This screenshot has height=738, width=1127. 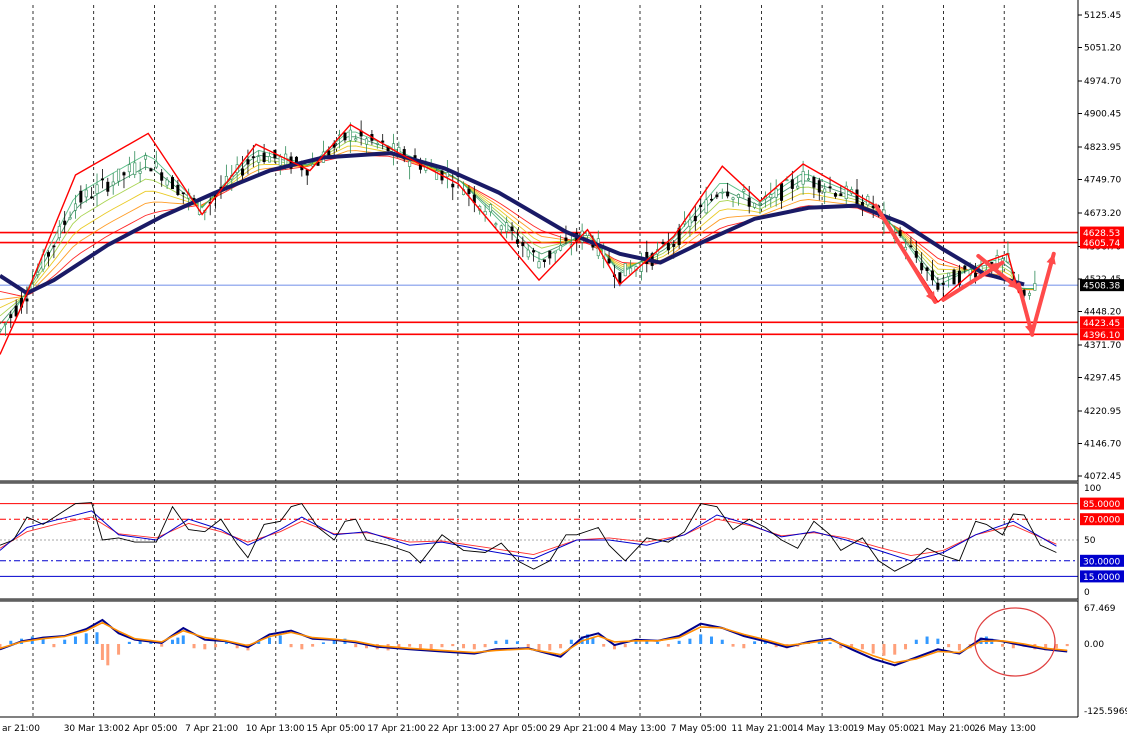 What do you see at coordinates (1102, 148) in the screenshot?
I see `price-axis-label: 4823.95` at bounding box center [1102, 148].